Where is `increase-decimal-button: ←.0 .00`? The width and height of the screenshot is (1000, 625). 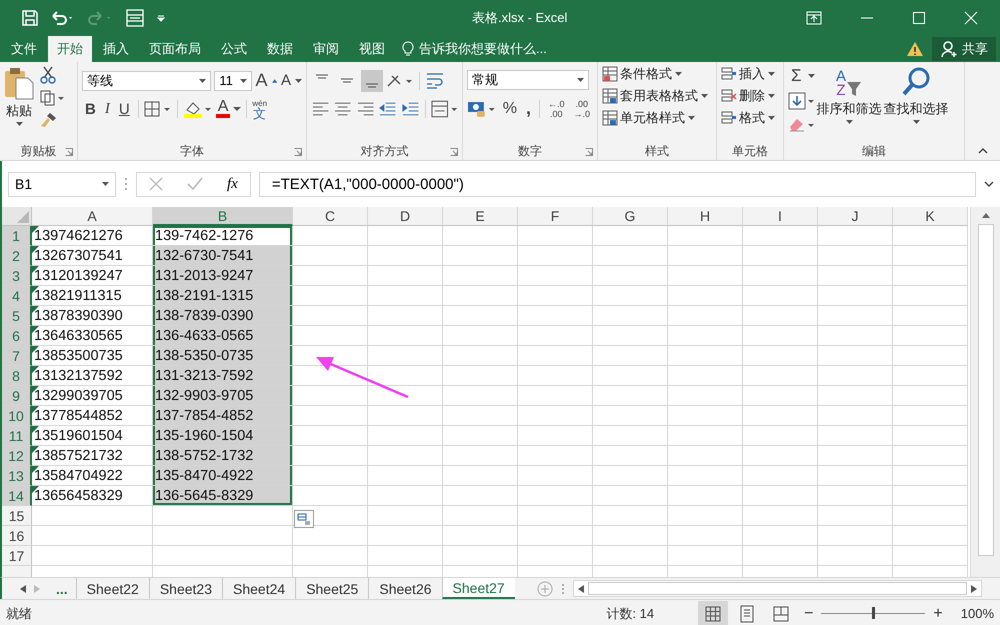 increase-decimal-button: ←.0 .00 is located at coordinates (556, 108).